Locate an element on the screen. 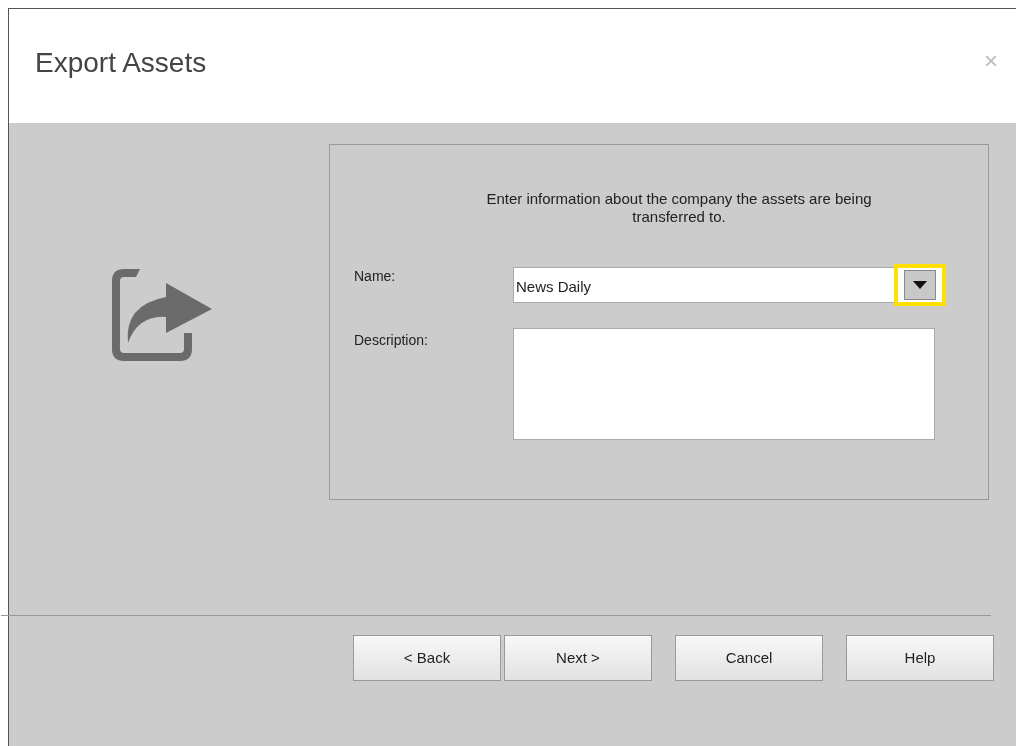 Image resolution: width=1016 pixels, height=746 pixels. dialog-button: Help is located at coordinates (920, 658).